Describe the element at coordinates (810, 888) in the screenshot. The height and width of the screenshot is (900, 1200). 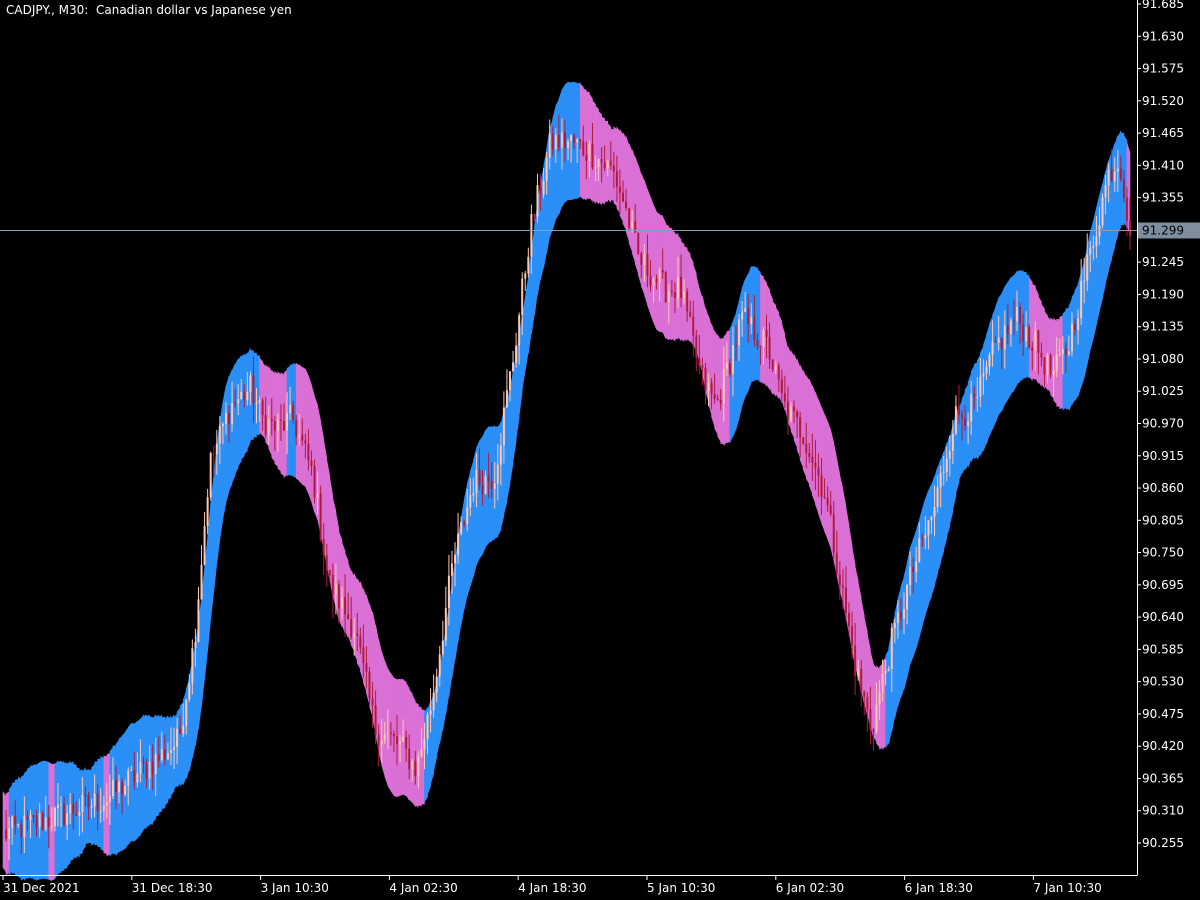
I see `x-tick-label: 6 Jan 02:30` at that location.